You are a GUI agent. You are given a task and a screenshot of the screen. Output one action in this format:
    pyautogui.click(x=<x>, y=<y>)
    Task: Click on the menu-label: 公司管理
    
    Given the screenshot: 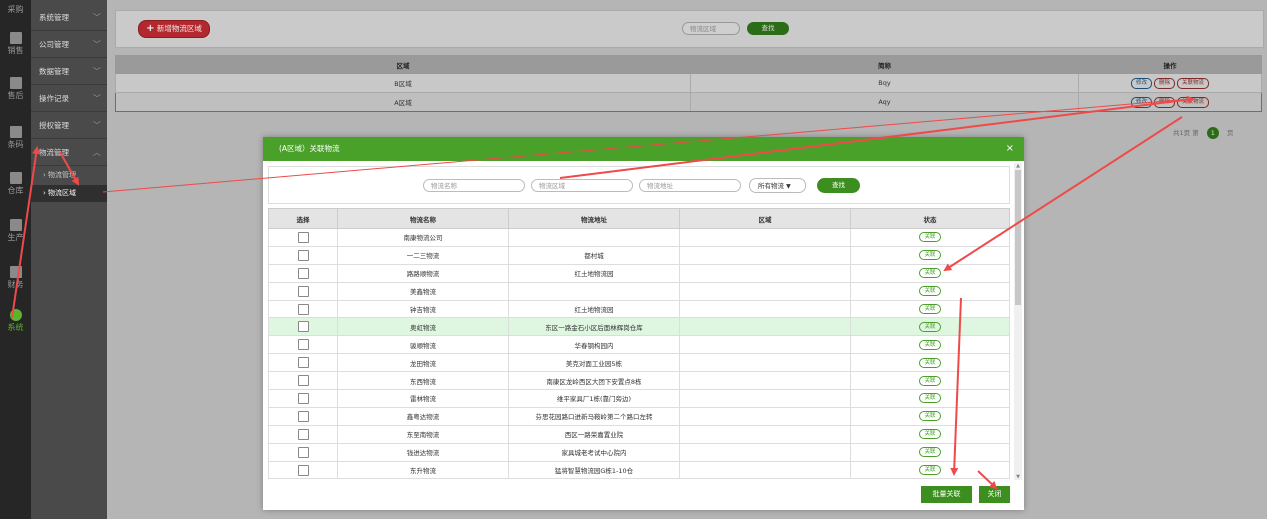 What is the action you would take?
    pyautogui.click(x=54, y=44)
    